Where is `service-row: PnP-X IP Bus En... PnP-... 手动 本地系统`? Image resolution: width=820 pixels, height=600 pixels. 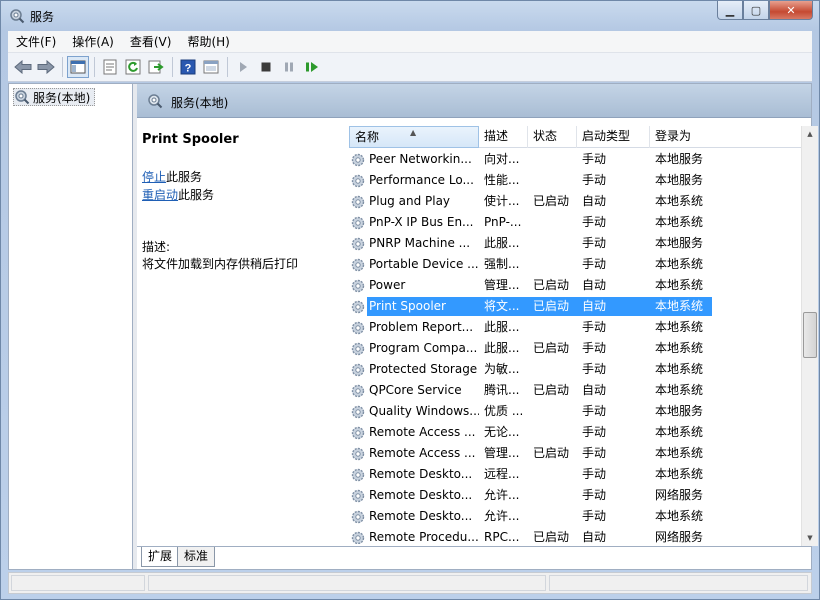 service-row: PnP-X IP Bus En... PnP-... 手动 本地系统 is located at coordinates (573, 222).